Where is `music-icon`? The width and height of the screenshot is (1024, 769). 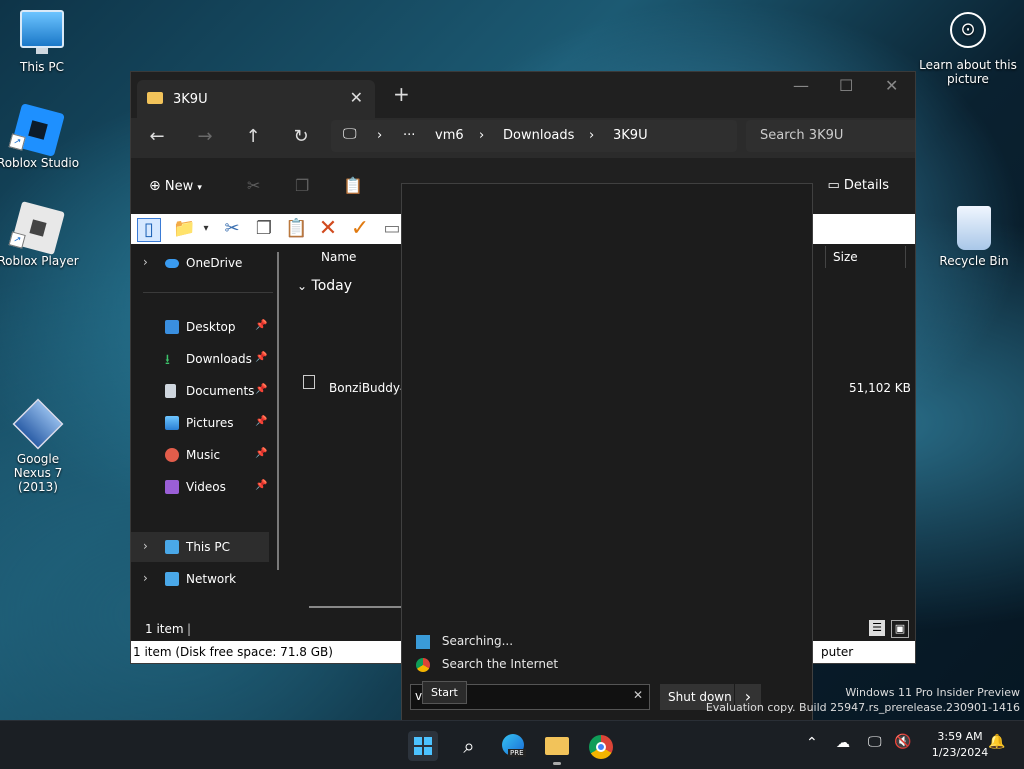
music-icon is located at coordinates (172, 455).